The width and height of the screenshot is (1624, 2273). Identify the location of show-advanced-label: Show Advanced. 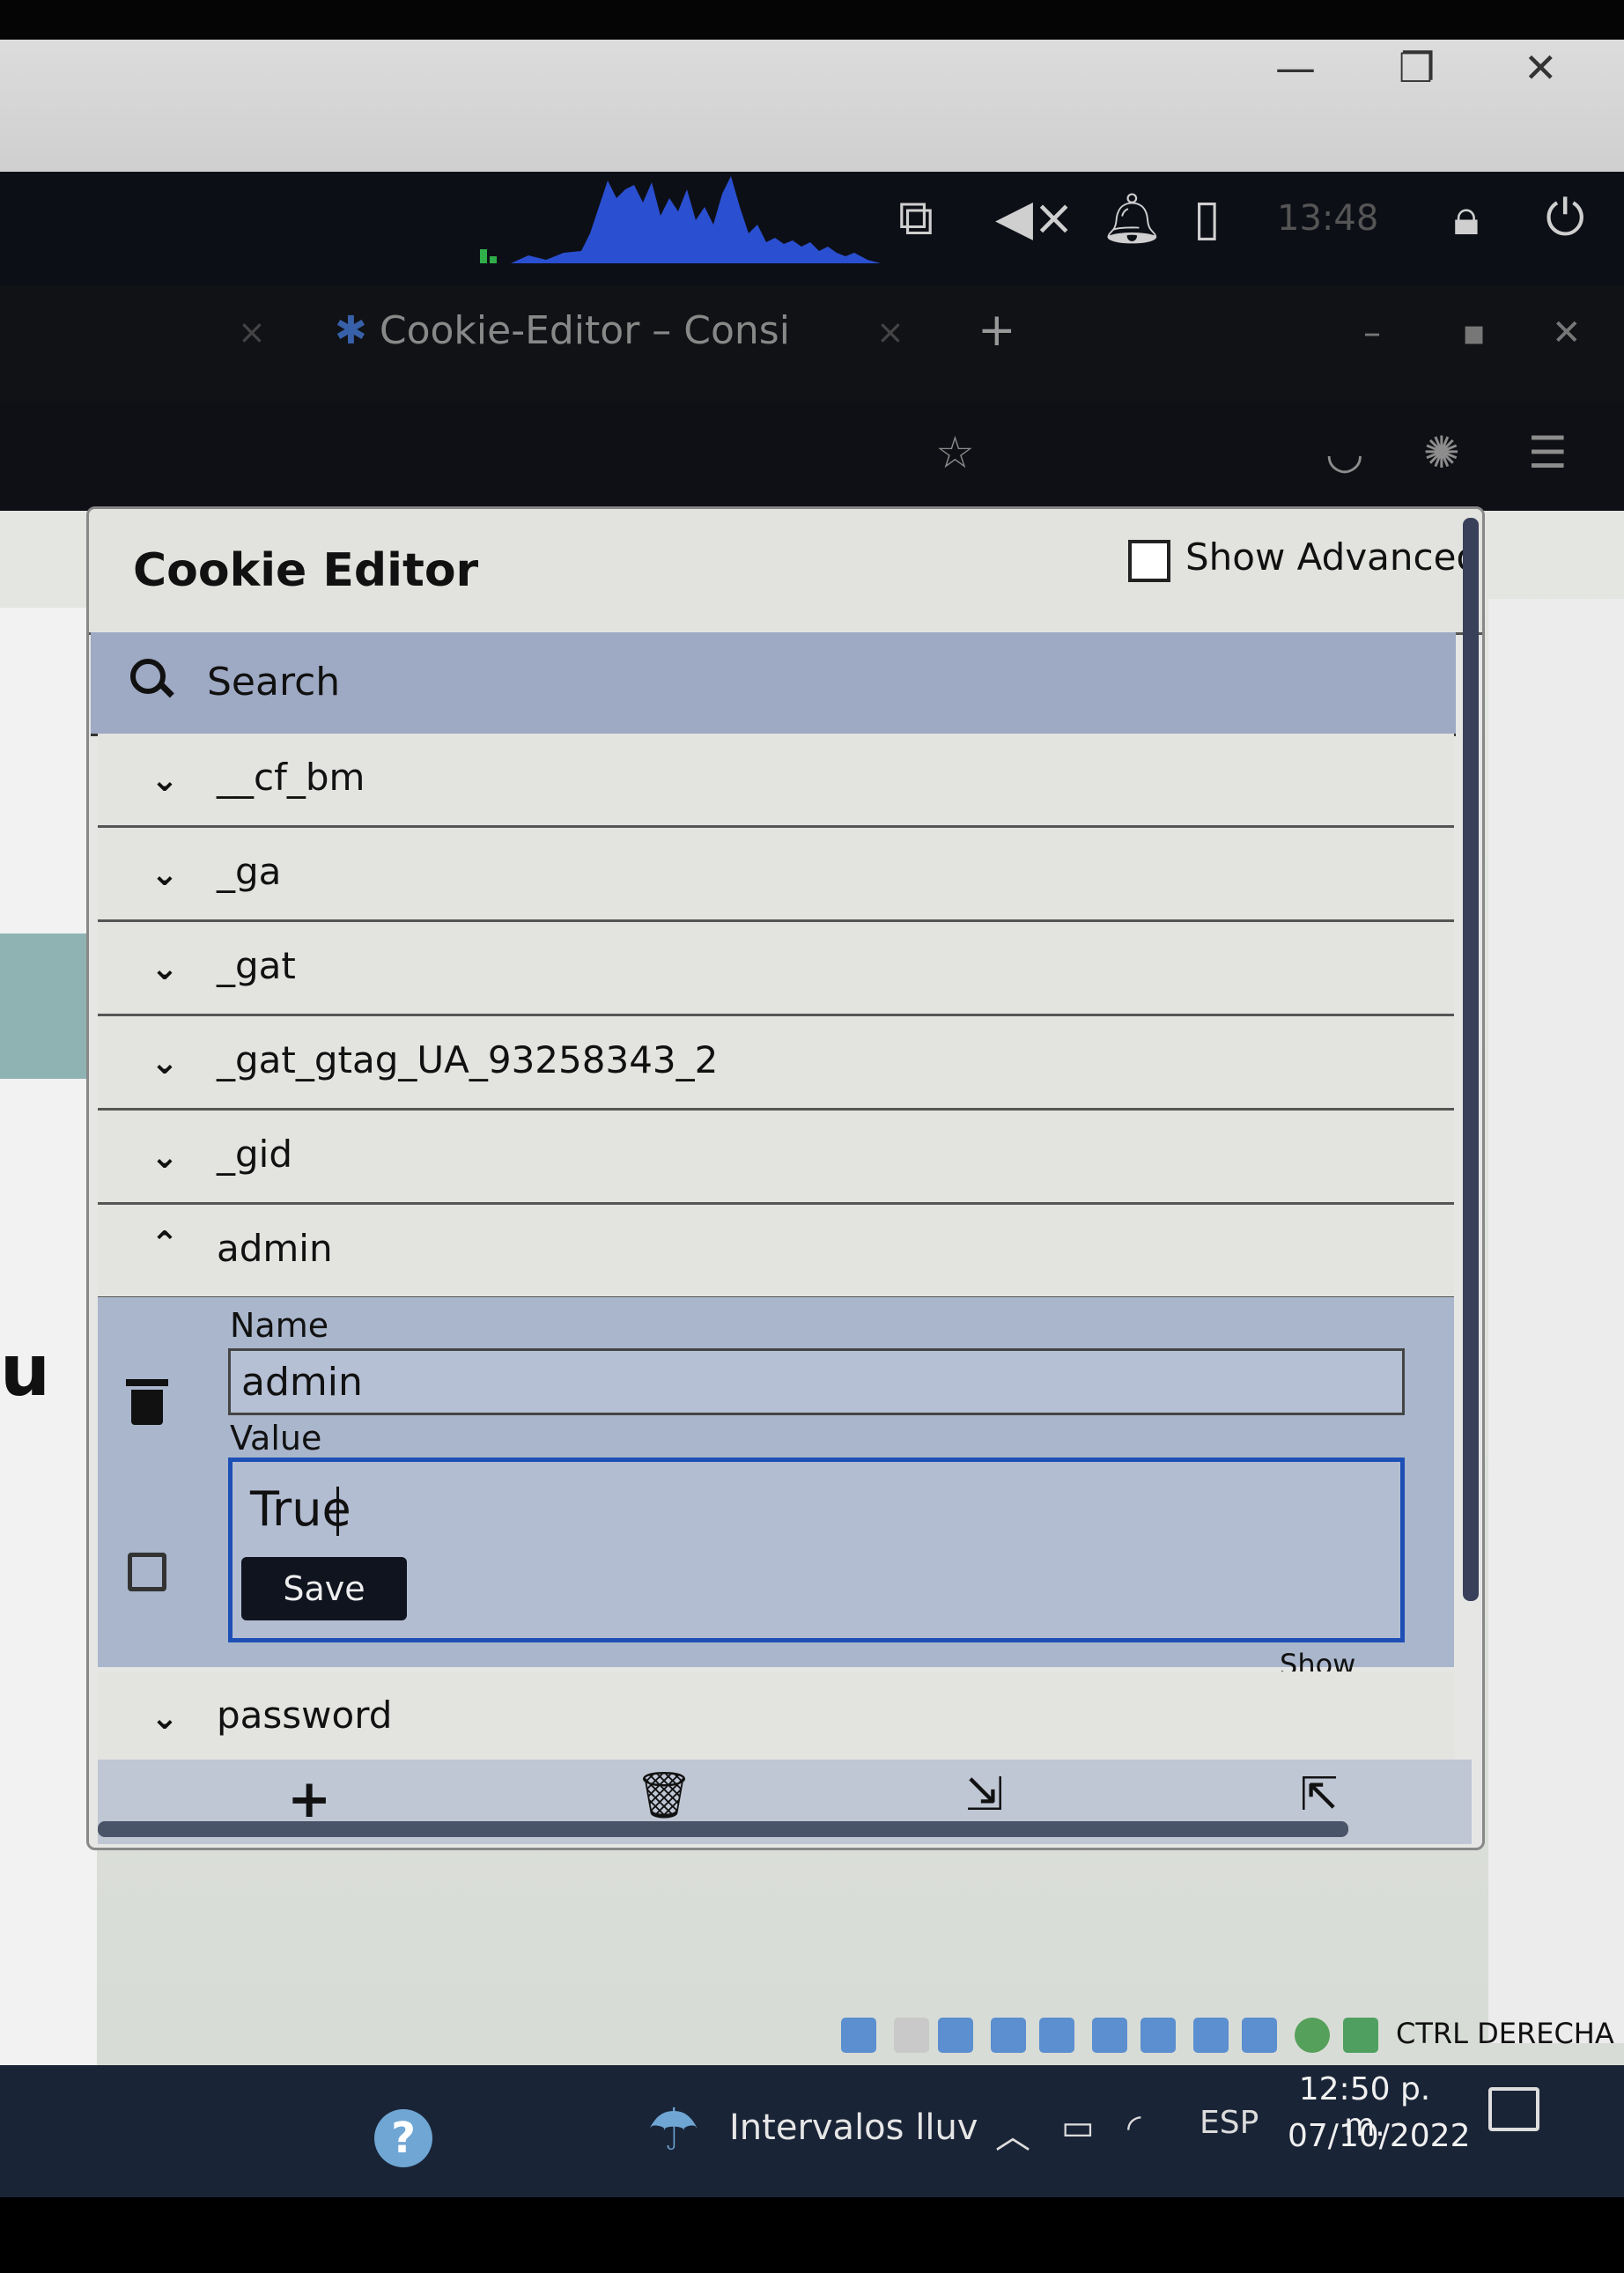
(1332, 557).